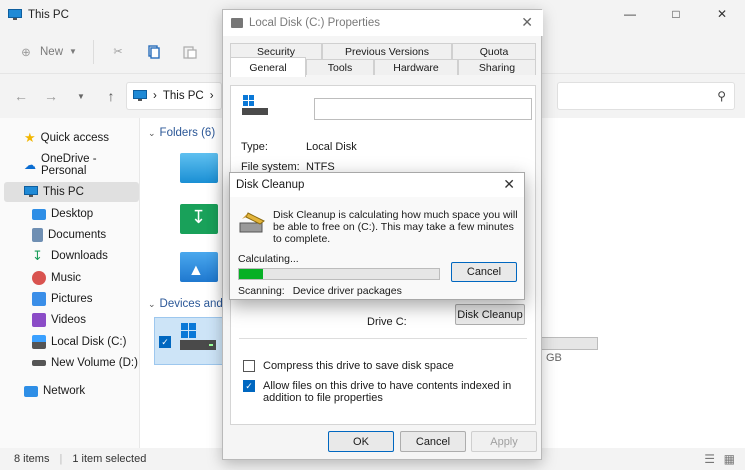 This screenshot has height=470, width=745. I want to click on sidebar-item-local-disk: Local Disk (C:), so click(79, 342).